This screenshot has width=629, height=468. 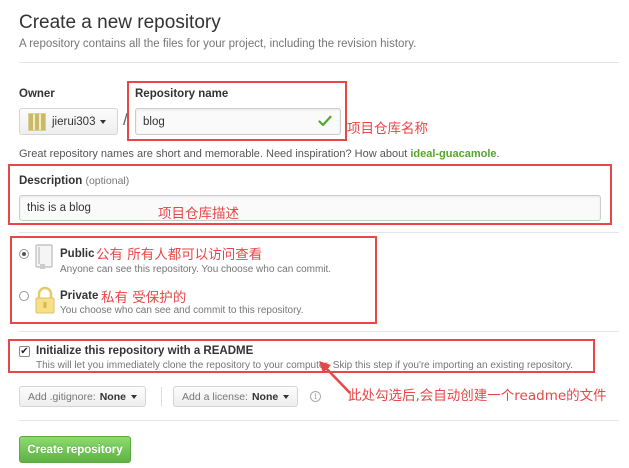 I want to click on readme-checkbox: ✔, so click(x=24, y=351).